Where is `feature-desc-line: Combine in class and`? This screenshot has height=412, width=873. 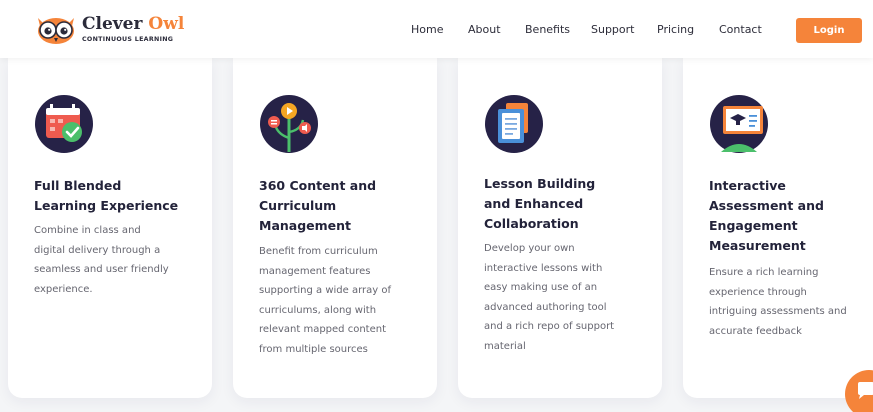 feature-desc-line: Combine in class and is located at coordinates (87, 230).